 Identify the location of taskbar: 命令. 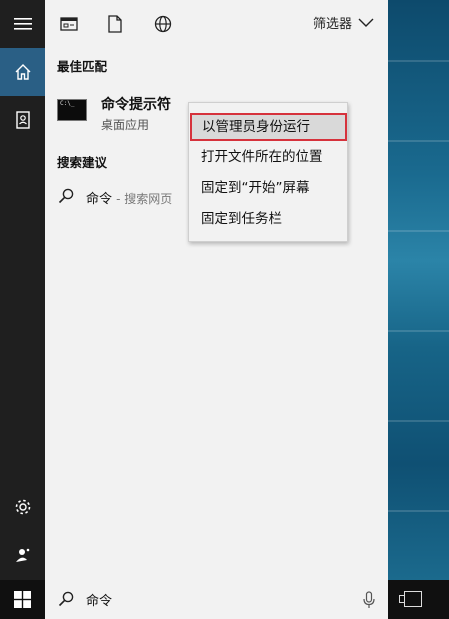
(224, 599).